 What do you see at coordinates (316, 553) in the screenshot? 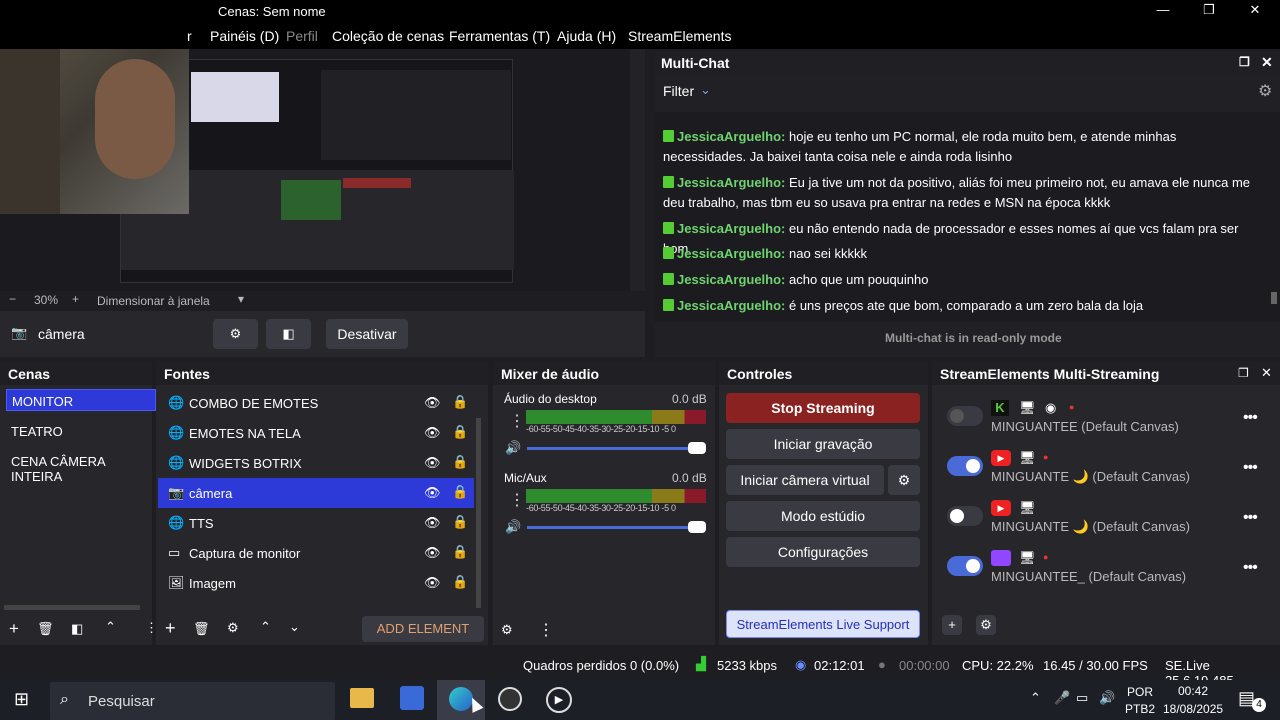
I see `source-item: ▭ Captura de monitor 👁 🔒` at bounding box center [316, 553].